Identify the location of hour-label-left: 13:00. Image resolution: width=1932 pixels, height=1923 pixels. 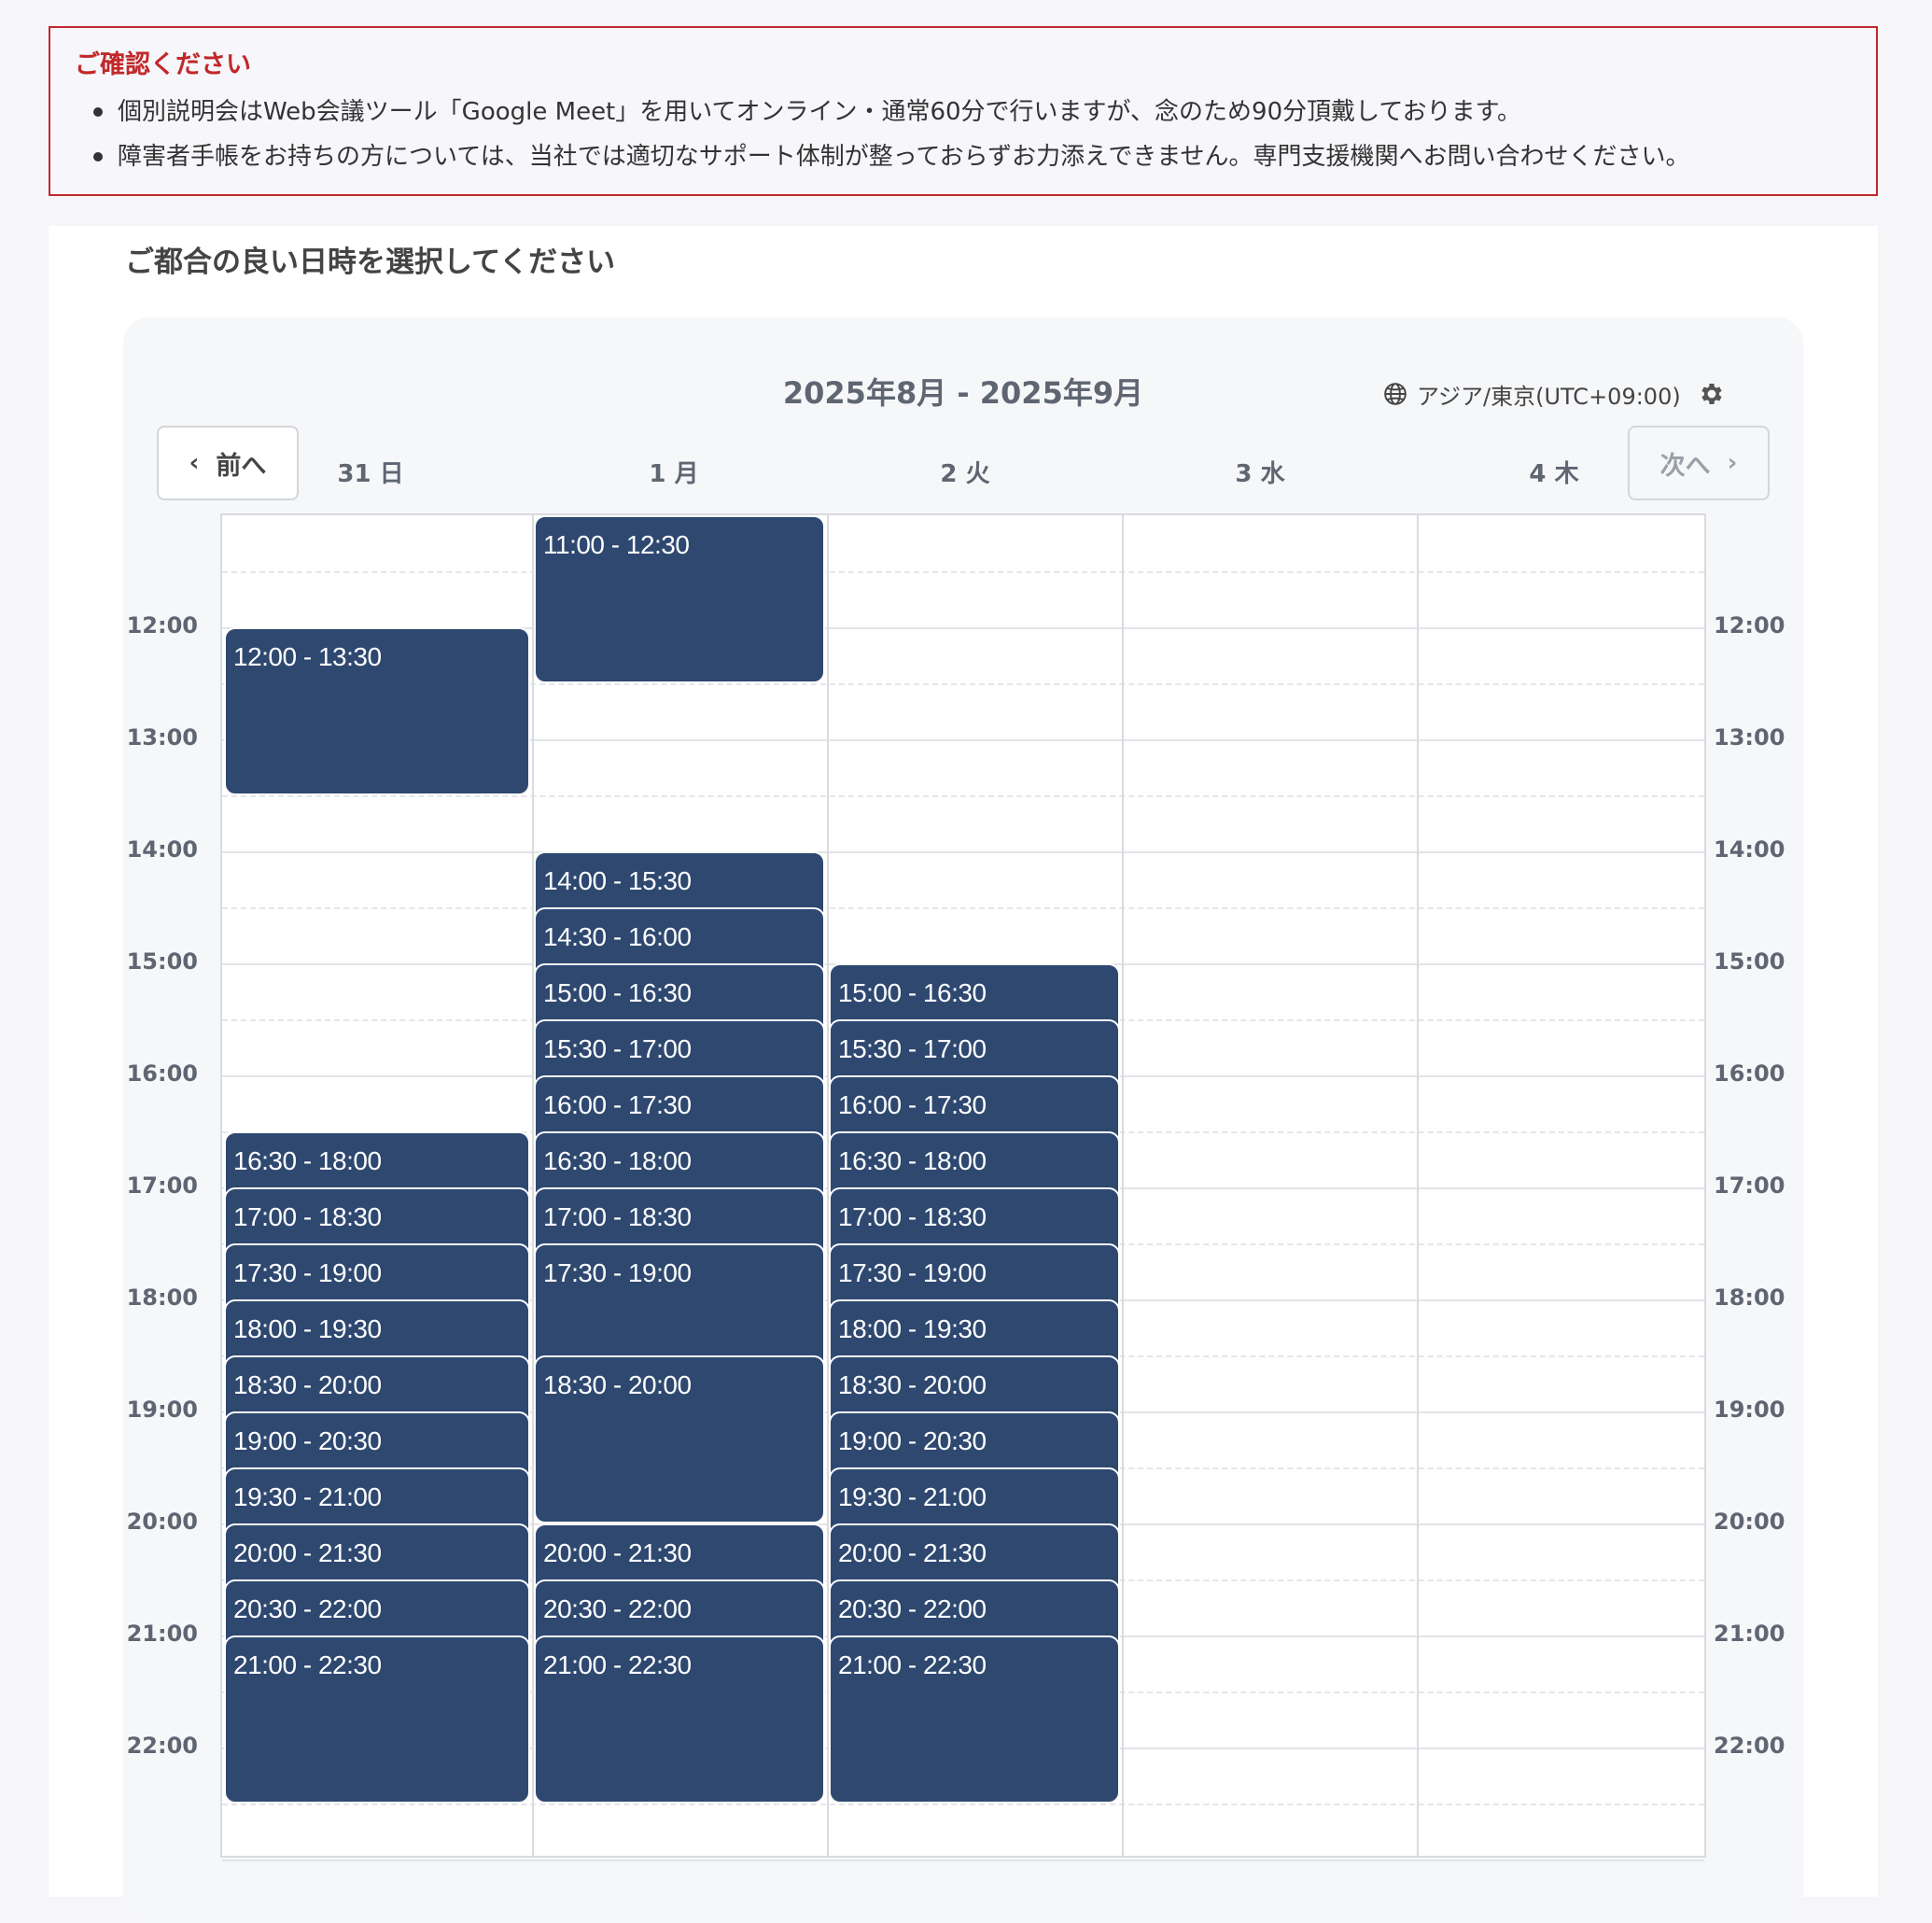
(162, 737).